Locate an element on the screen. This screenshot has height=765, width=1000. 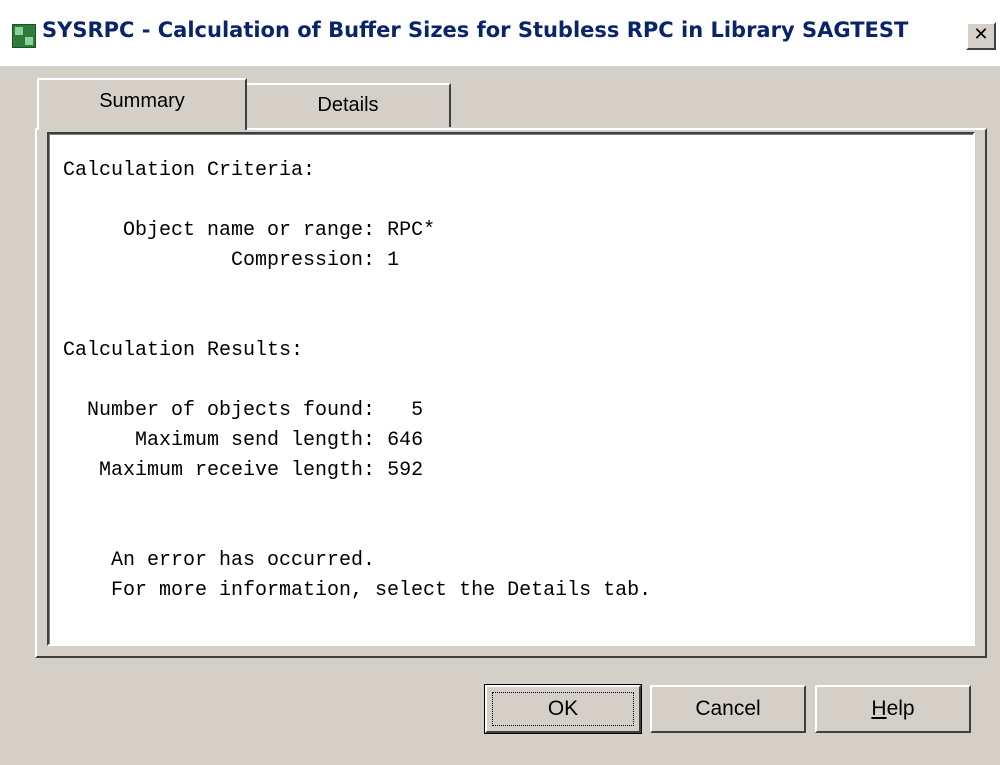
ok-button-label: OK is located at coordinates (563, 709).